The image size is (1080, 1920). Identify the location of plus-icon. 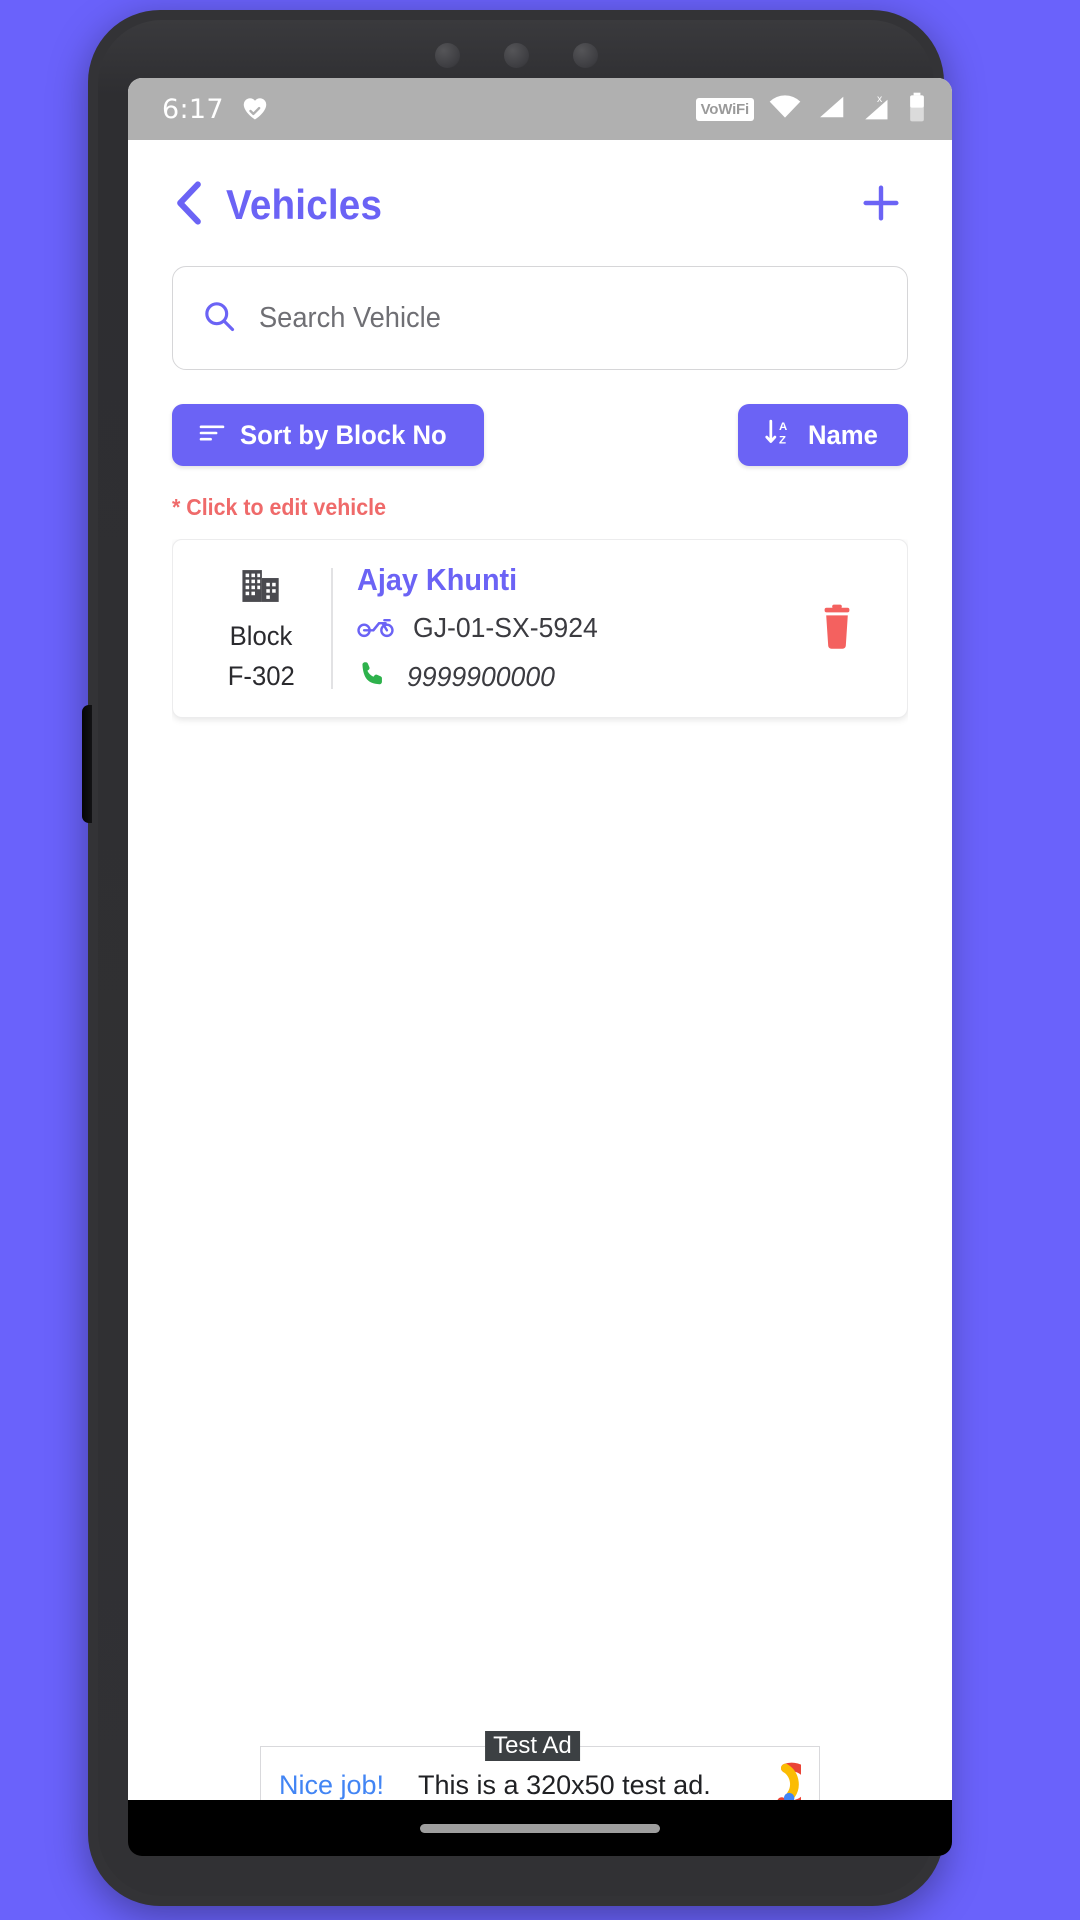
(881, 205).